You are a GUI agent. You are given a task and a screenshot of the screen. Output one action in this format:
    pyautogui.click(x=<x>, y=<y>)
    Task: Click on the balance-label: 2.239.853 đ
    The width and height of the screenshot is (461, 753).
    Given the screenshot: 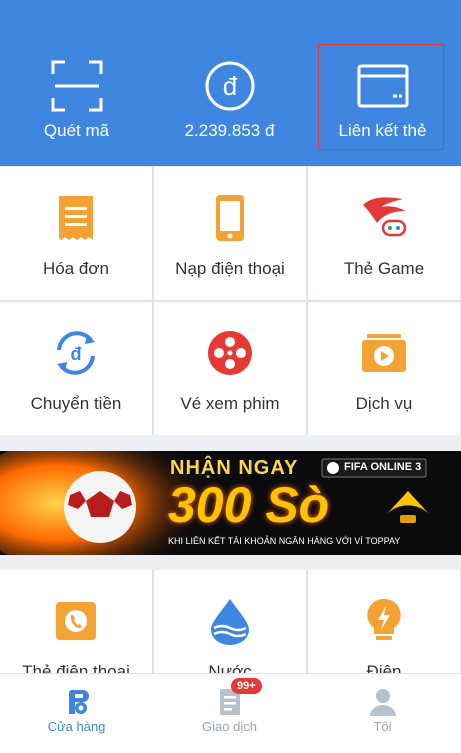 What is the action you would take?
    pyautogui.click(x=229, y=130)
    